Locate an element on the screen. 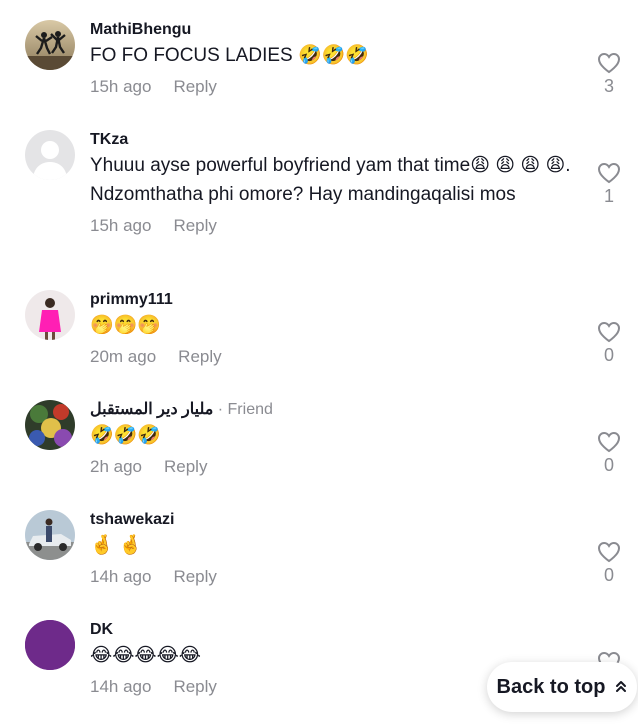 This screenshot has height=728, width=638. like-button: 1 is located at coordinates (609, 184).